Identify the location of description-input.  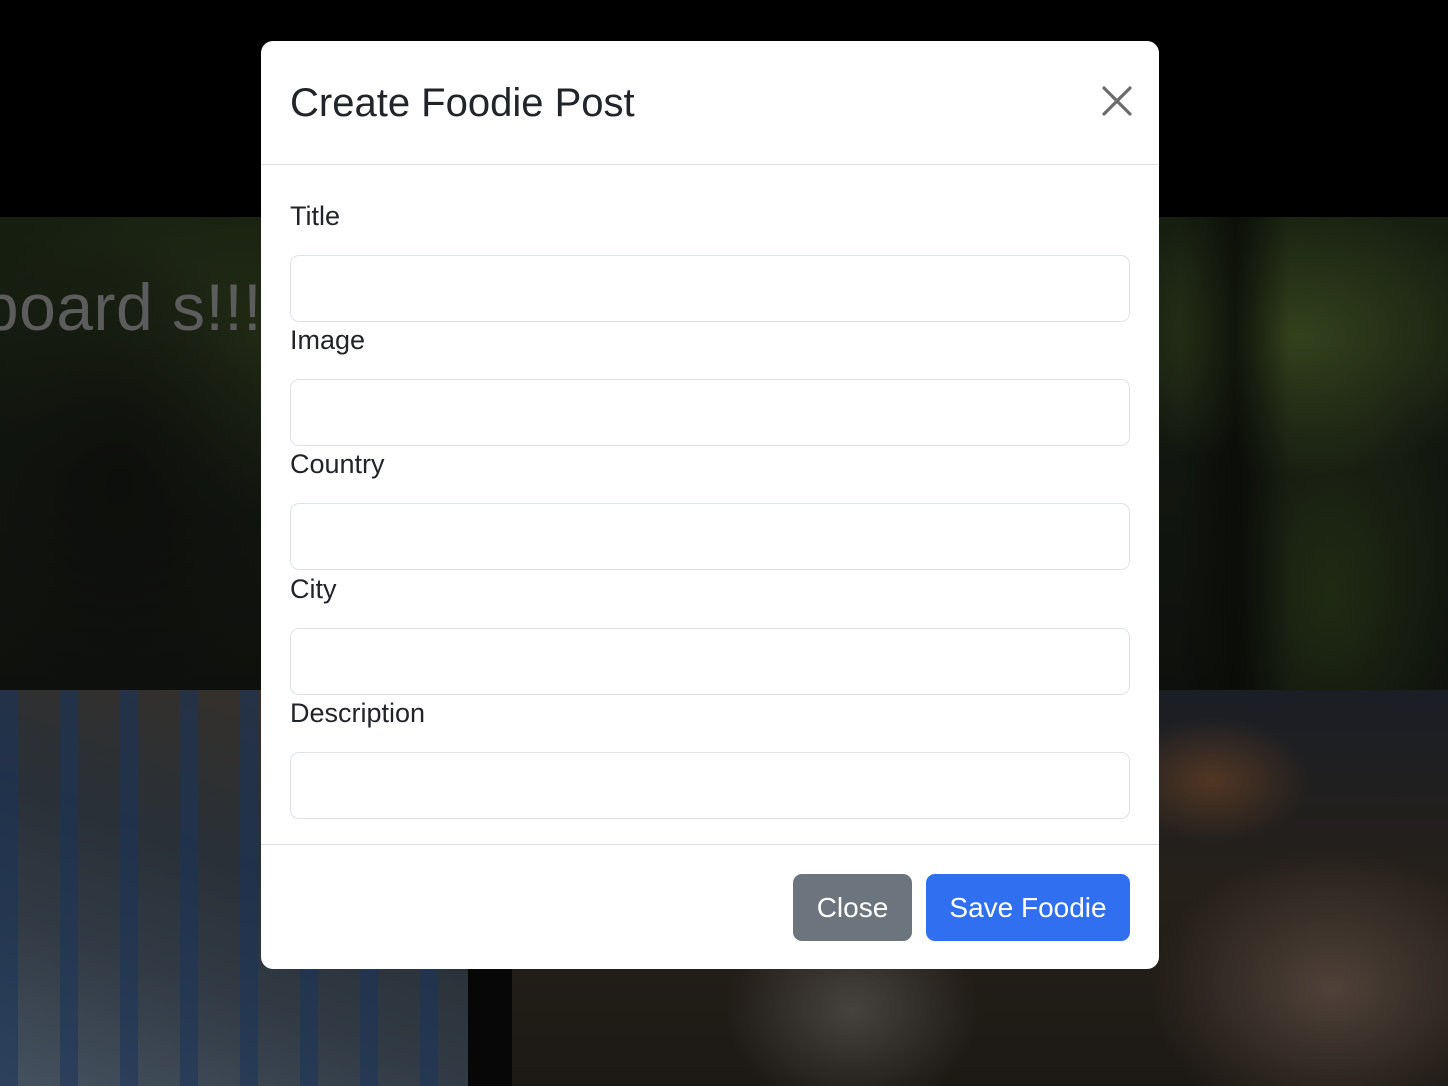
(710, 785).